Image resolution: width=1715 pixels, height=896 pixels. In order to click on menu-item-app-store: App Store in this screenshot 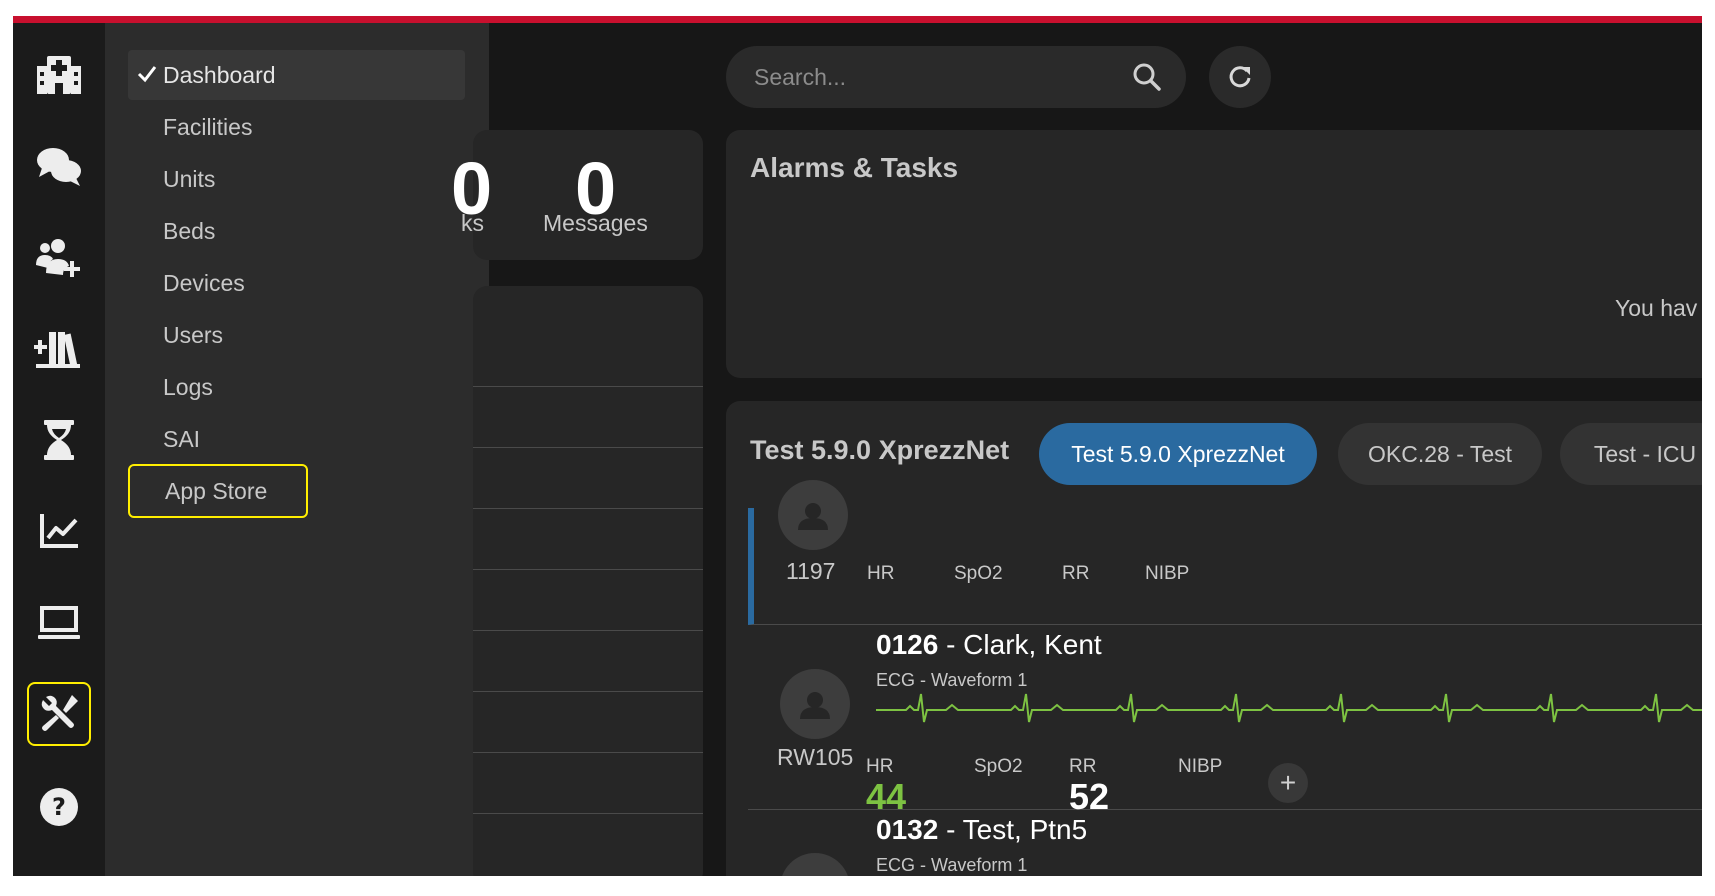, I will do `click(218, 491)`.